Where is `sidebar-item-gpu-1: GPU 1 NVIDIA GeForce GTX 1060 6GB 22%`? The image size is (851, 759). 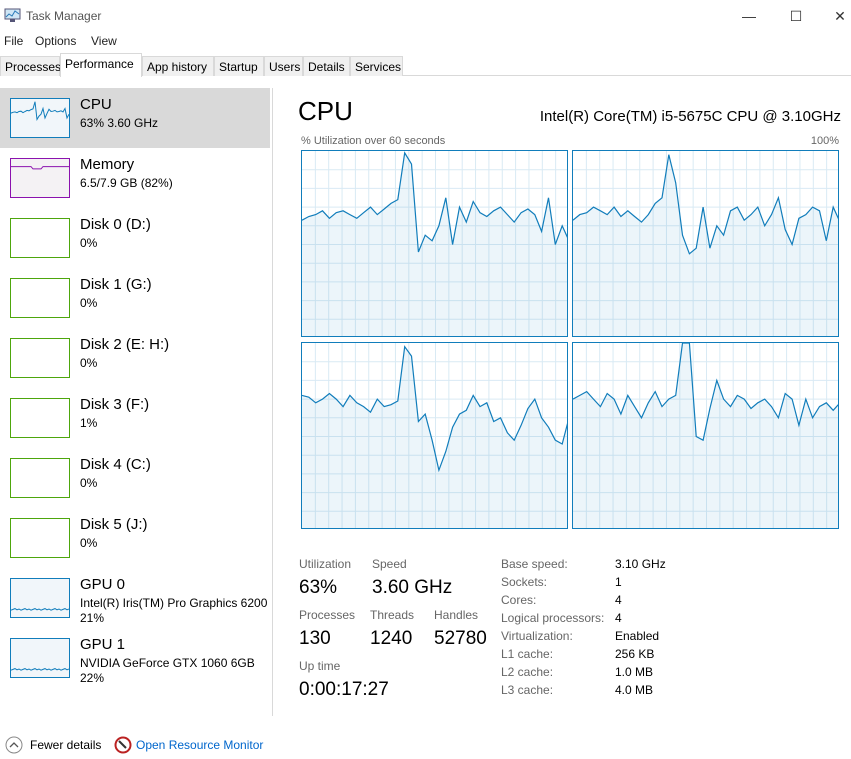 sidebar-item-gpu-1: GPU 1 NVIDIA GeForce GTX 1060 6GB 22% is located at coordinates (135, 658).